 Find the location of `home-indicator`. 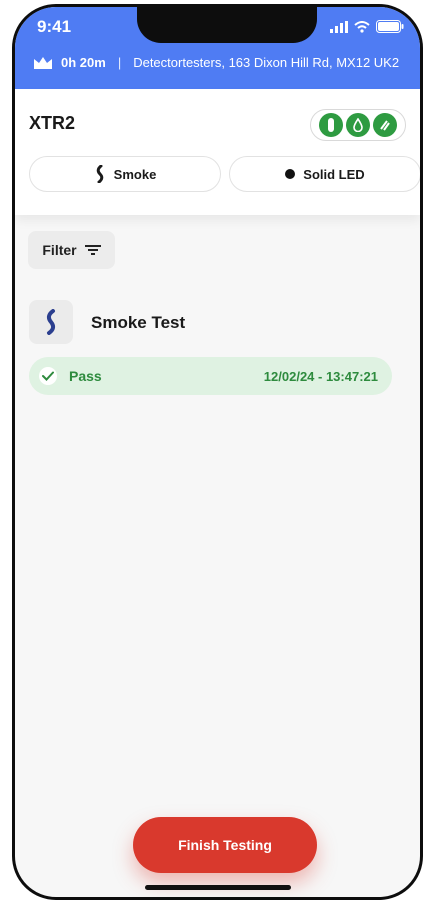

home-indicator is located at coordinates (218, 887).